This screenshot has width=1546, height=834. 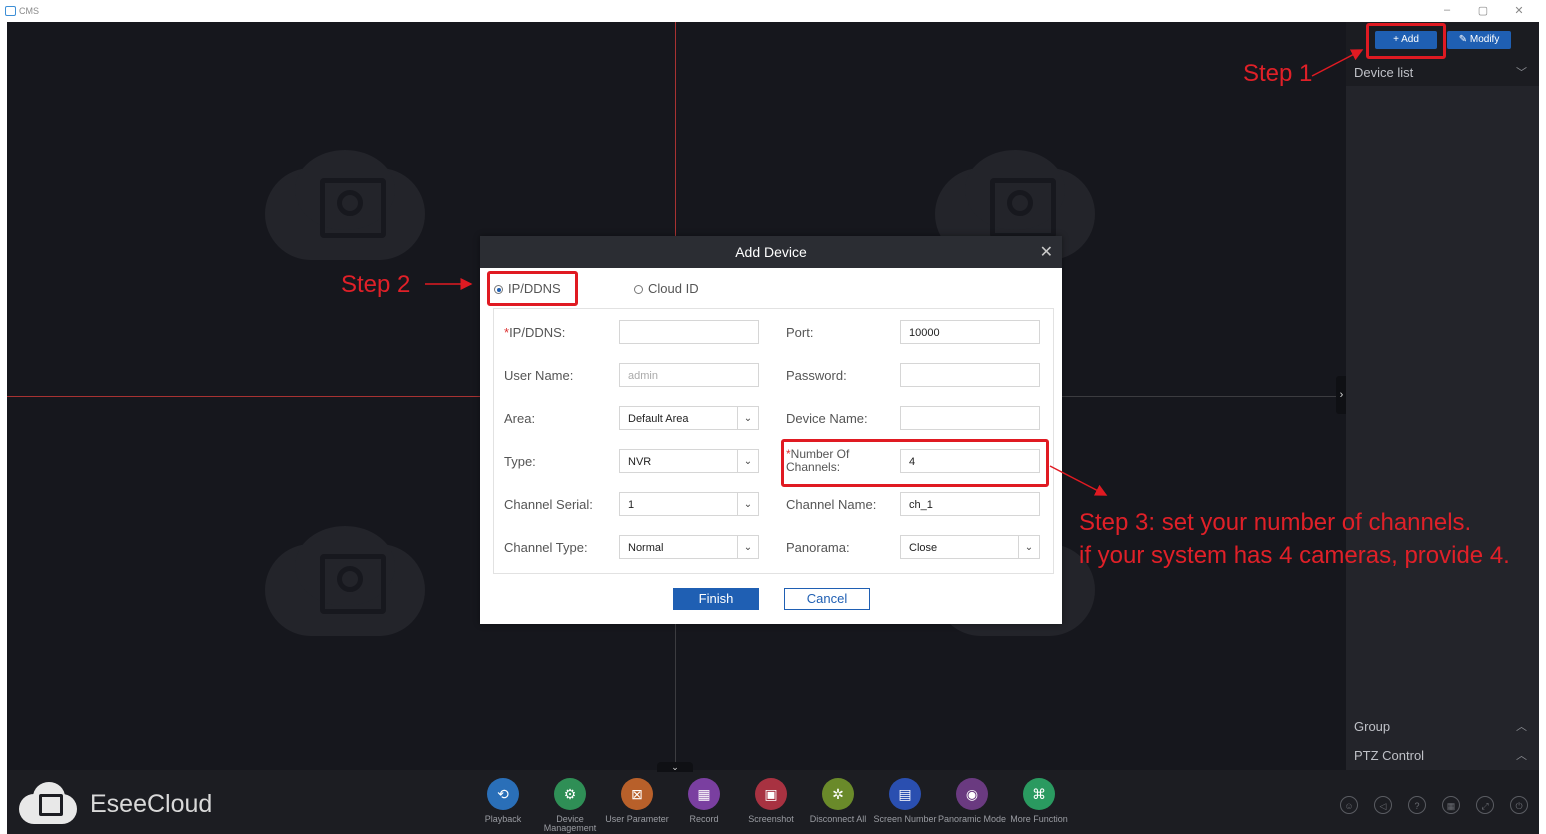 I want to click on step3-line2: if your system has 4 cameras, provide 4., so click(x=1294, y=555).